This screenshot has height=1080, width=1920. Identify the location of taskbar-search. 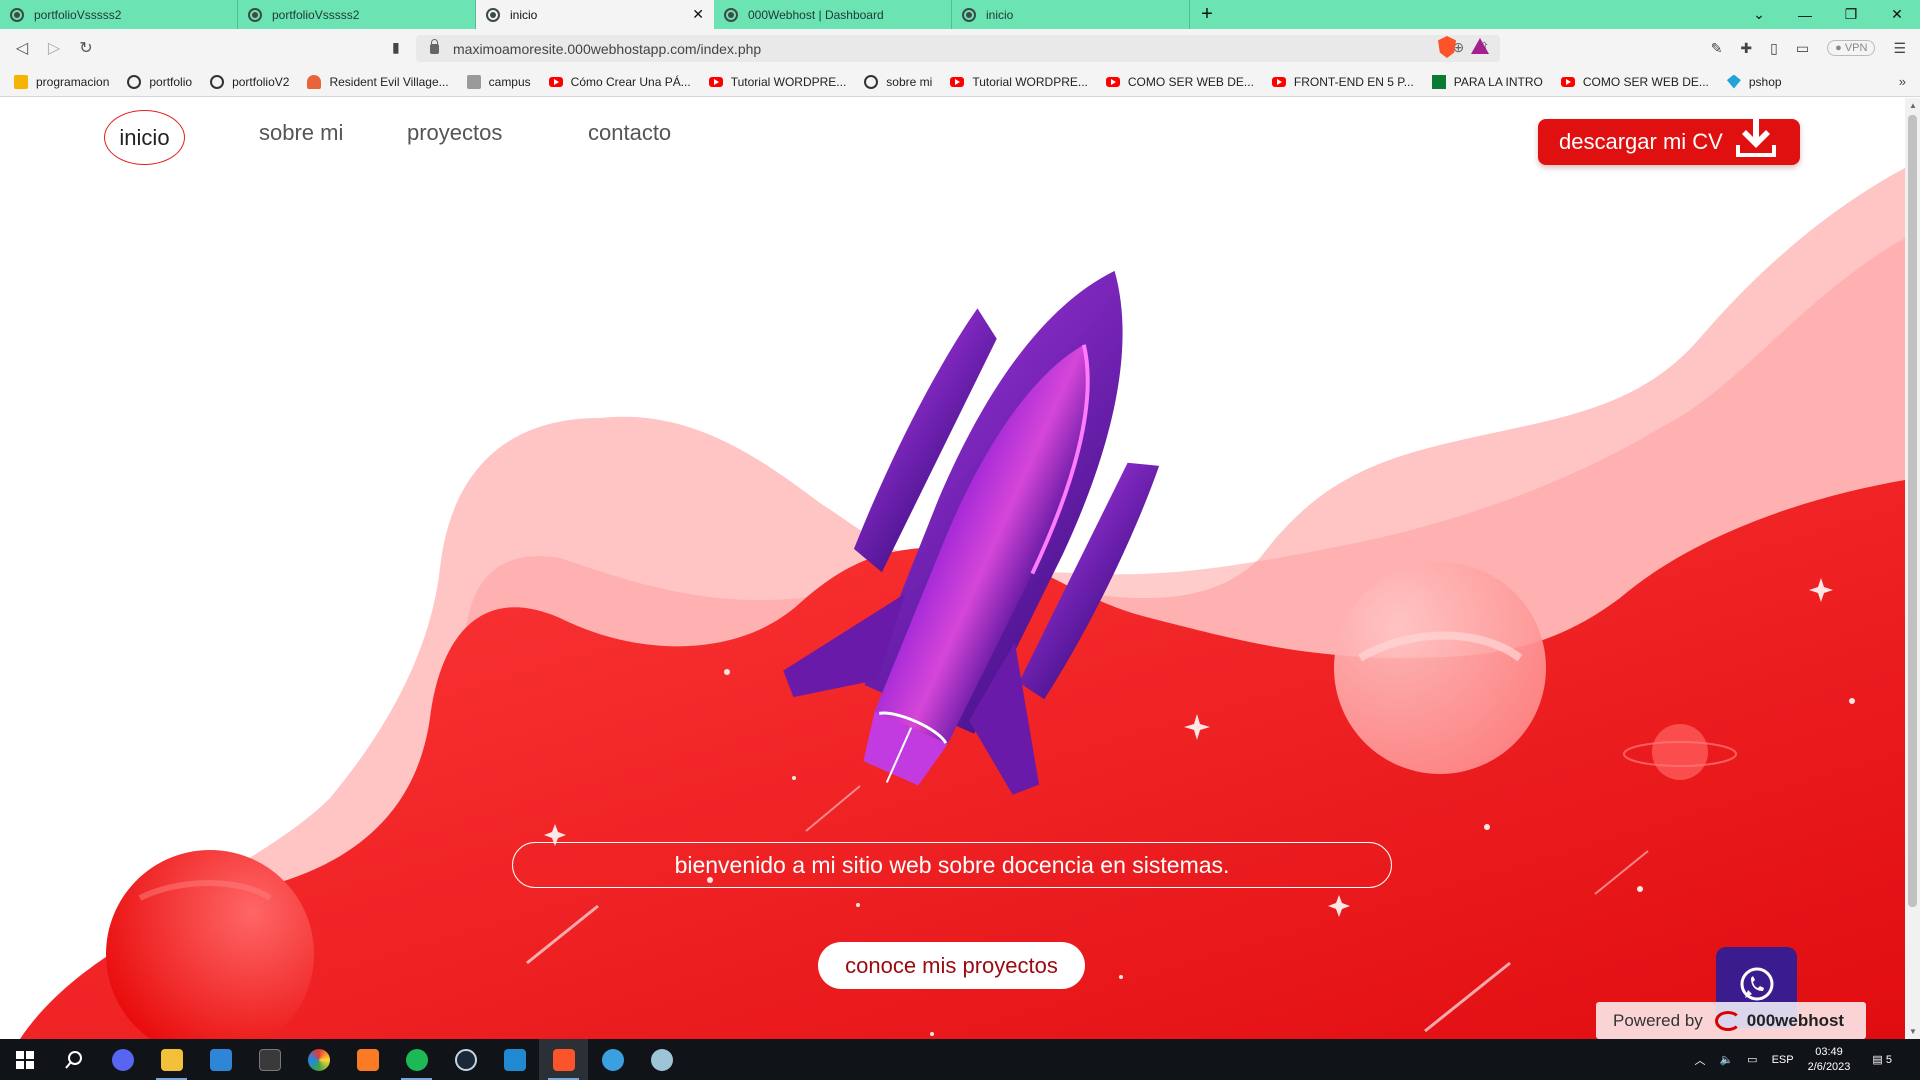
(73, 1059).